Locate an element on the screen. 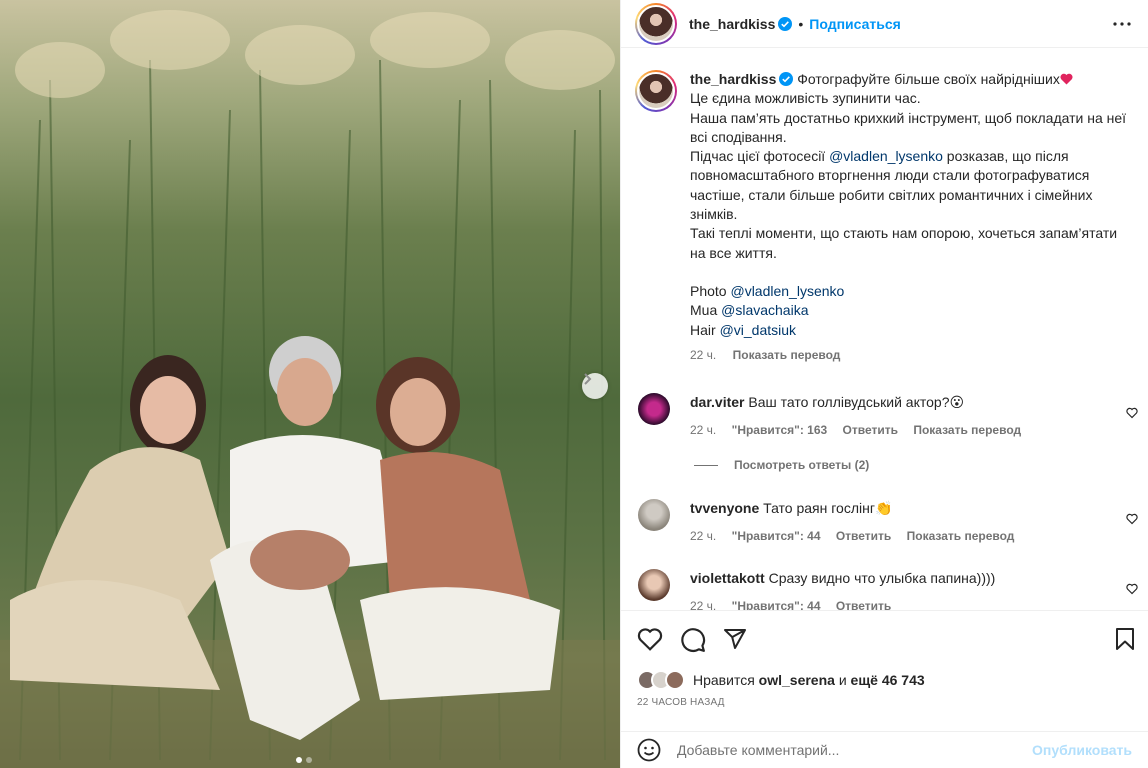 The height and width of the screenshot is (768, 1148). save-bookmark-icon is located at coordinates (1125, 639).